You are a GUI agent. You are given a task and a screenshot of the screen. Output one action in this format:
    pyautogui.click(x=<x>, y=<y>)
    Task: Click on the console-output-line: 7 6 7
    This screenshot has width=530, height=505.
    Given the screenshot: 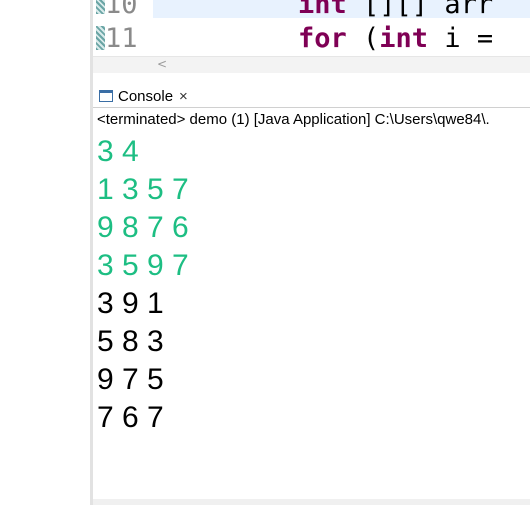 What is the action you would take?
    pyautogui.click(x=130, y=417)
    